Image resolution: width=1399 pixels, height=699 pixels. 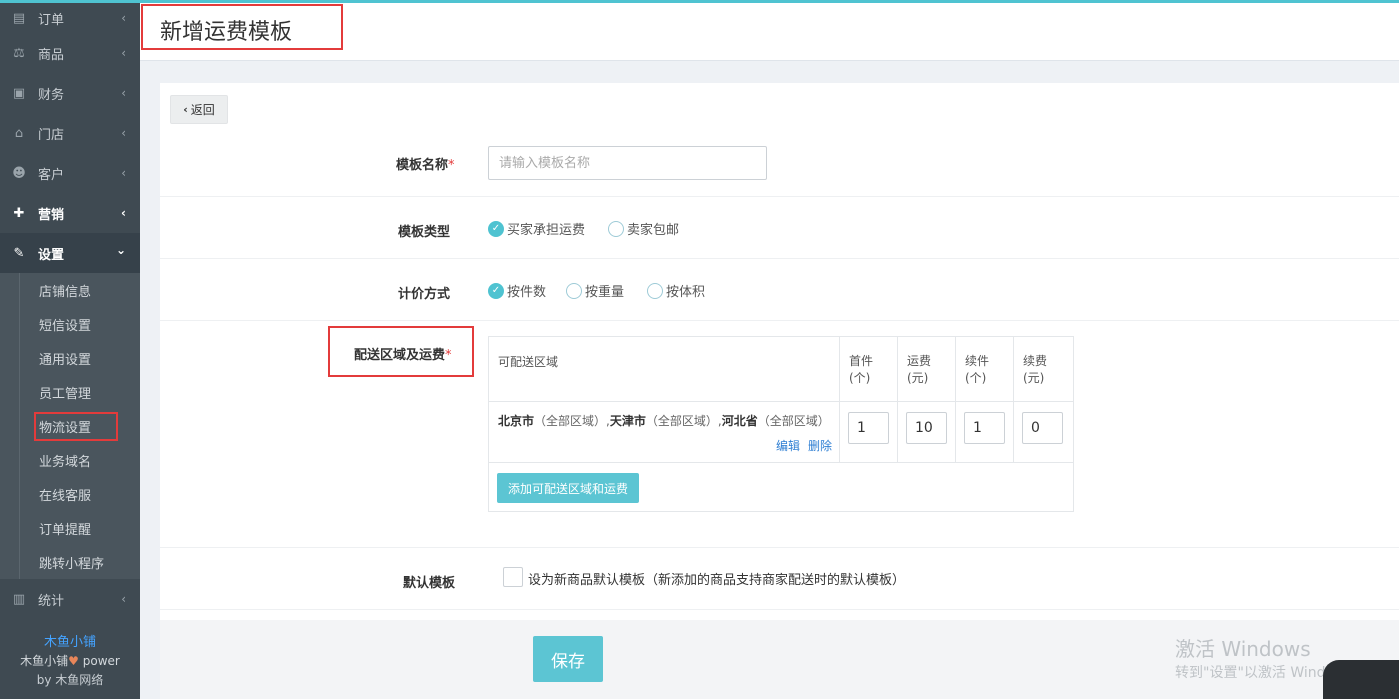 I want to click on submenu-item-domain: 业务域名, so click(x=70, y=460).